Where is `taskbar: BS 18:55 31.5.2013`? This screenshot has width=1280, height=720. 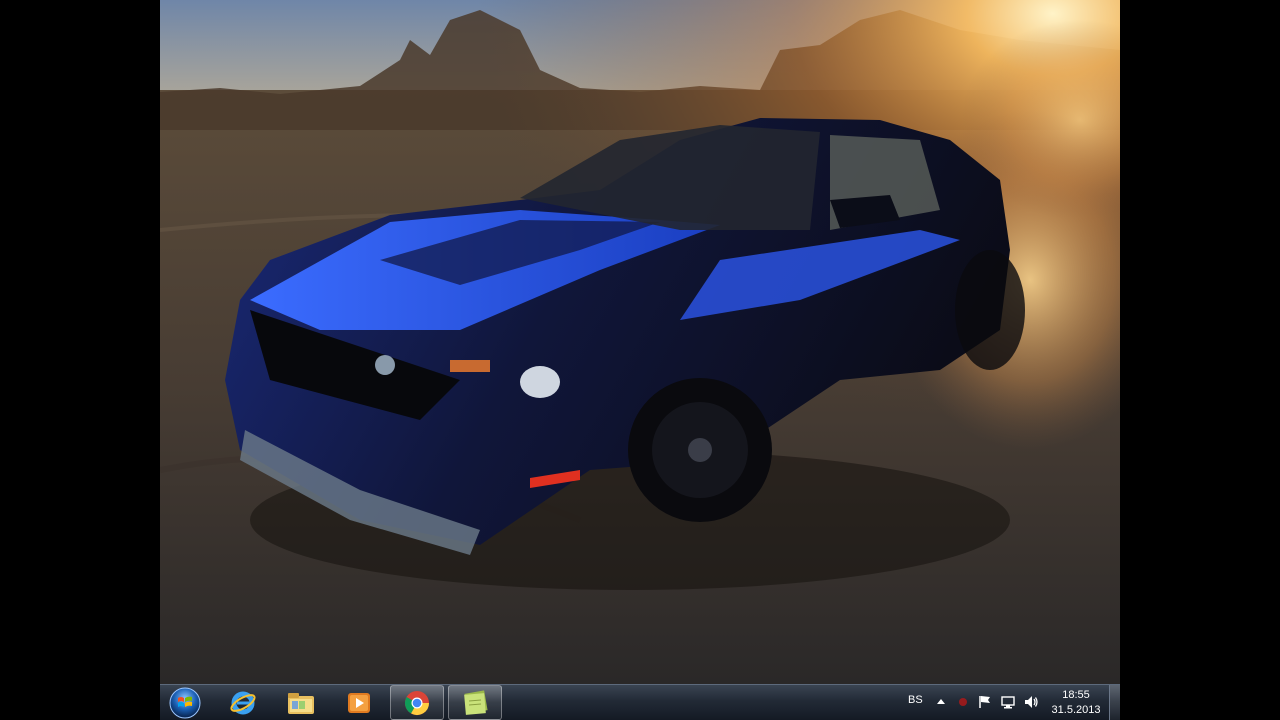 taskbar: BS 18:55 31.5.2013 is located at coordinates (640, 702).